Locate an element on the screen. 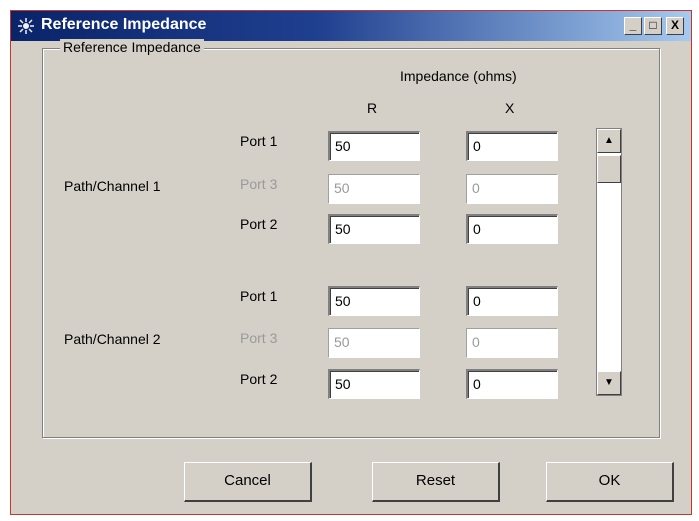  ok-button: OK is located at coordinates (610, 482).